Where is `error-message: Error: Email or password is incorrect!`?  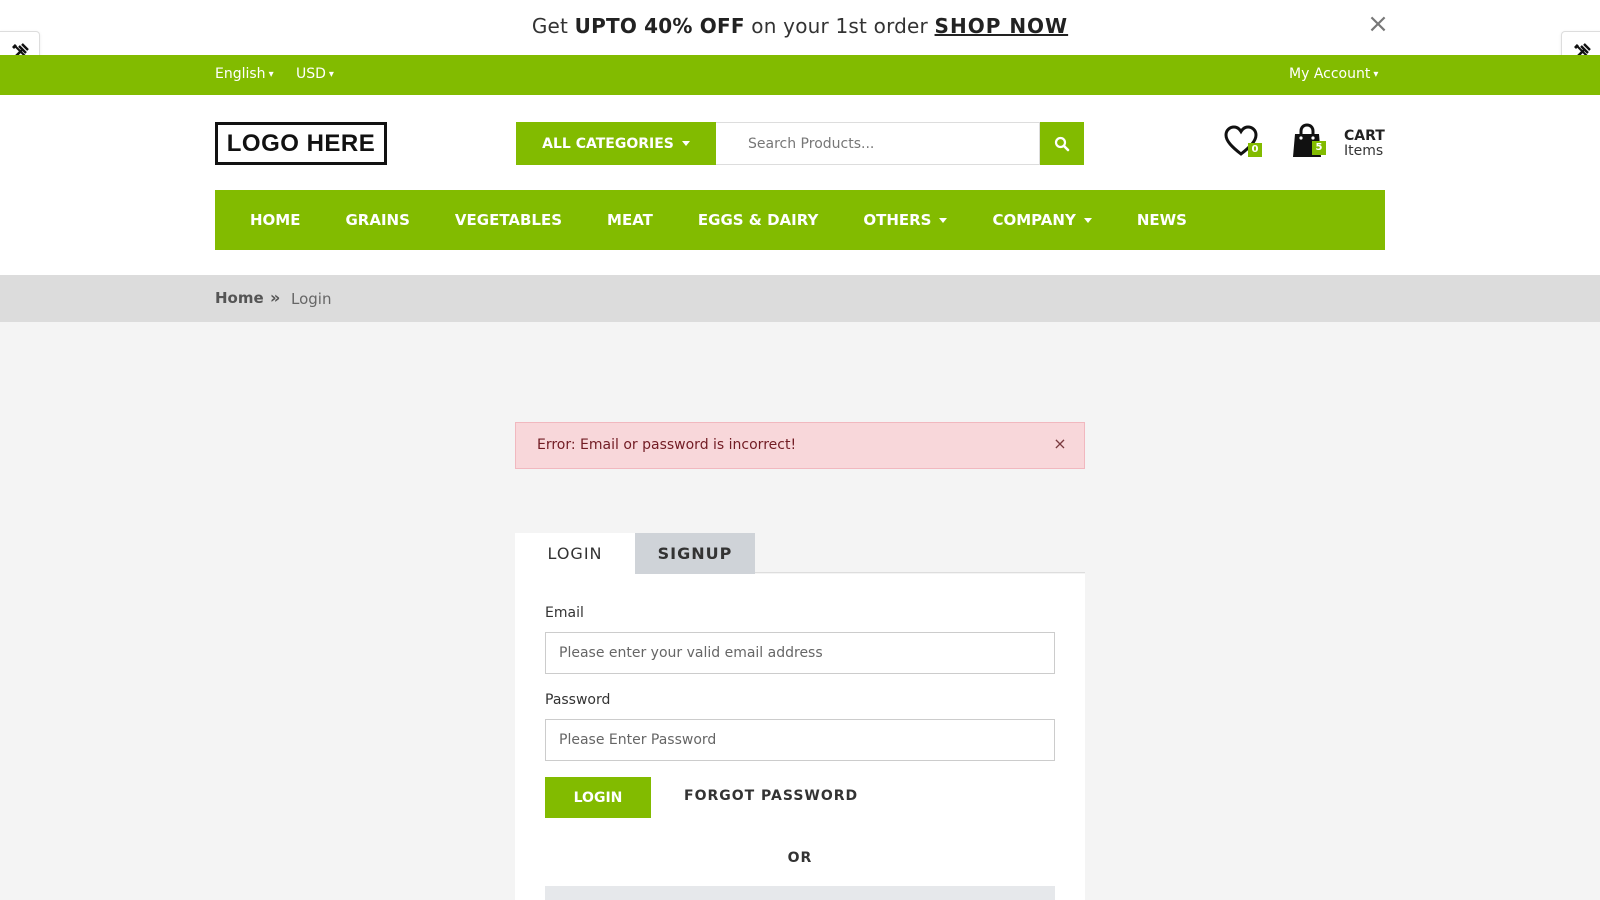 error-message: Error: Email or password is incorrect! is located at coordinates (667, 445).